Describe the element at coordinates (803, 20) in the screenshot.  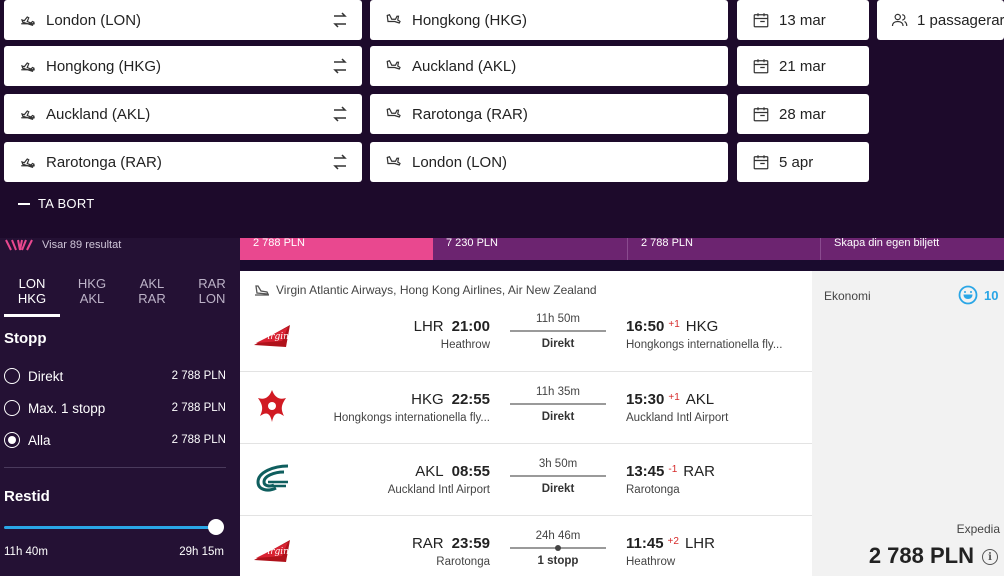
I see `date-field-1: 13 mar` at that location.